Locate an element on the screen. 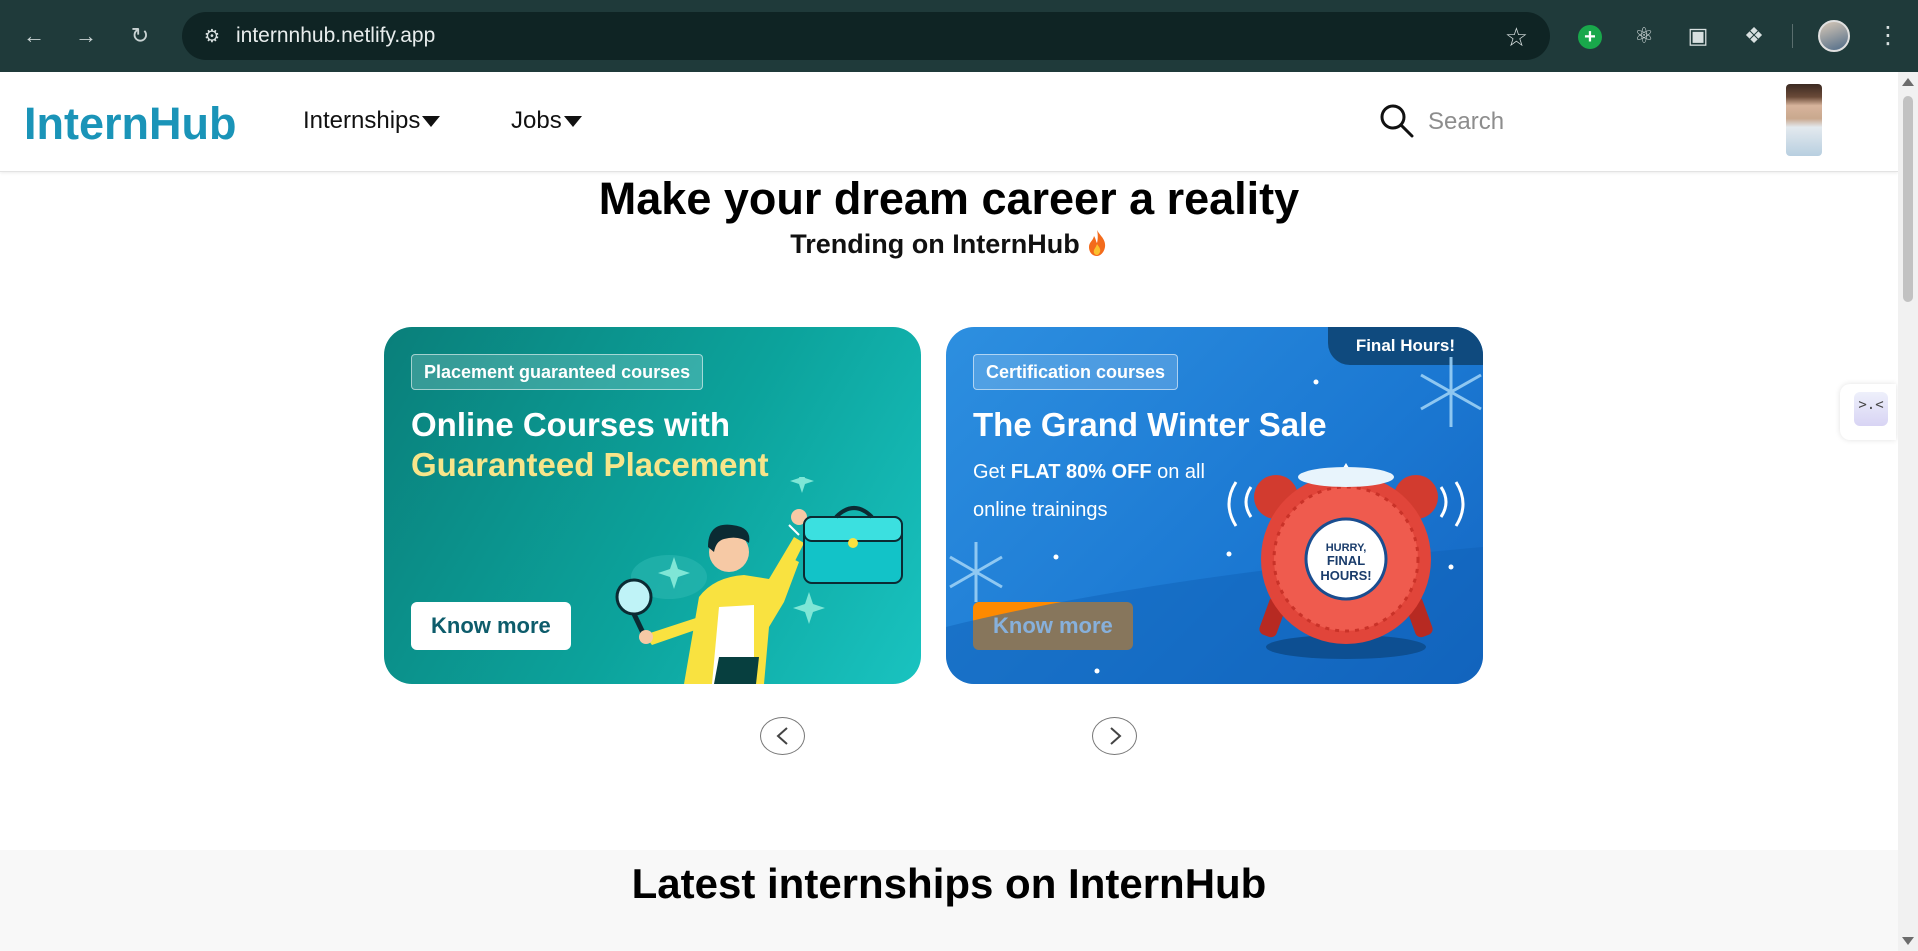  chevron-right-icon is located at coordinates (1116, 736).